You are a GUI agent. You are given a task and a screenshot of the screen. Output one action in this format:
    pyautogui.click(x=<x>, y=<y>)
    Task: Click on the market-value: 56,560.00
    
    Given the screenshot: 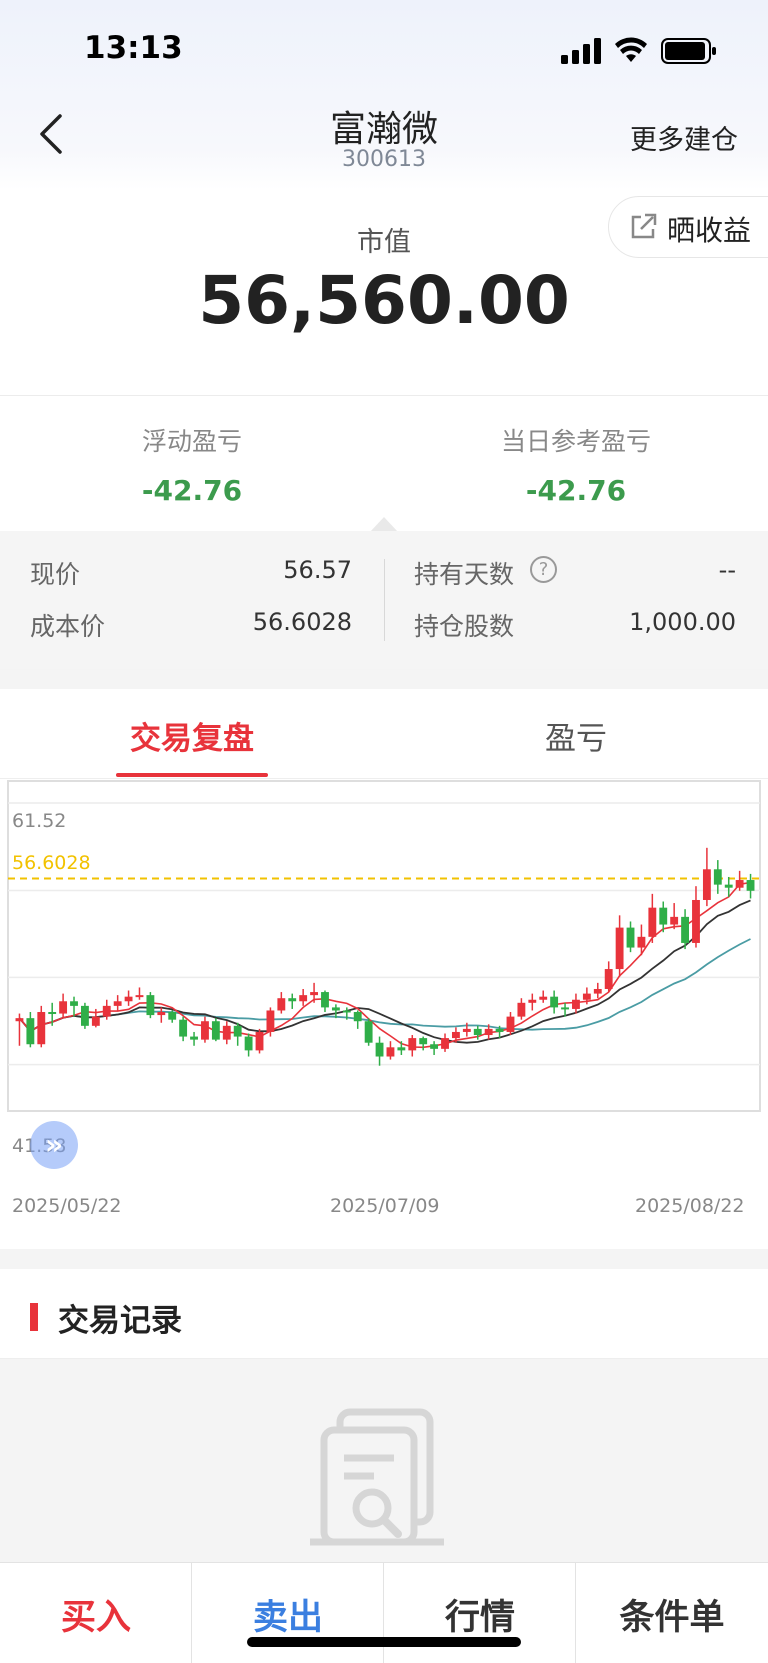 What is the action you would take?
    pyautogui.click(x=384, y=300)
    